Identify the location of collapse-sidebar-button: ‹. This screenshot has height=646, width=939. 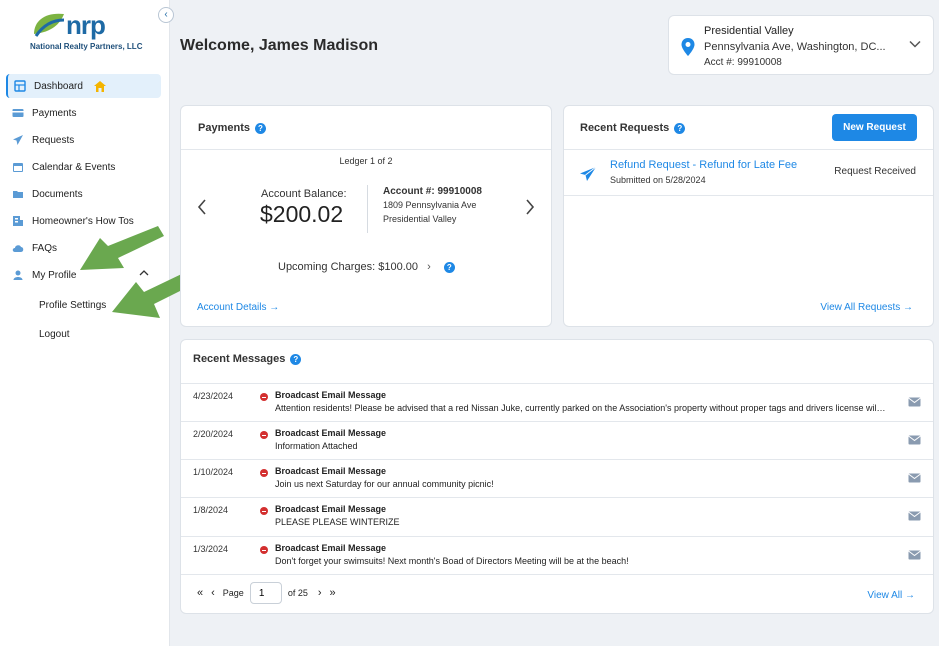
(166, 15).